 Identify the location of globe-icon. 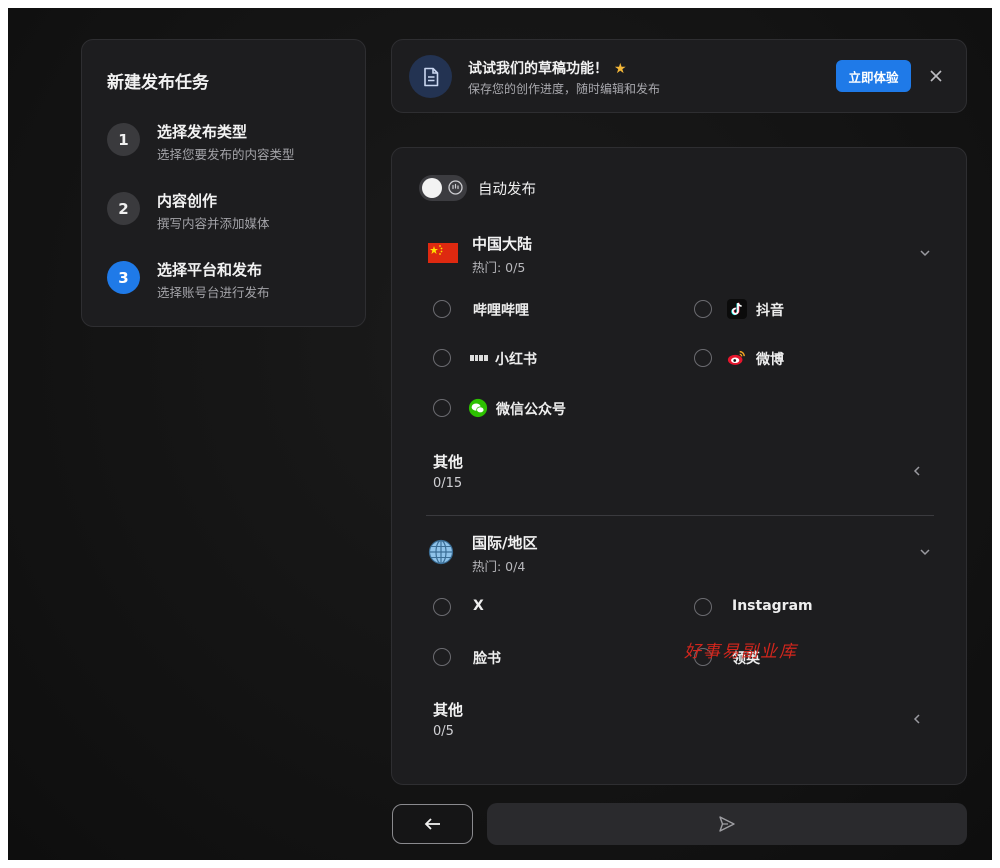
(441, 552).